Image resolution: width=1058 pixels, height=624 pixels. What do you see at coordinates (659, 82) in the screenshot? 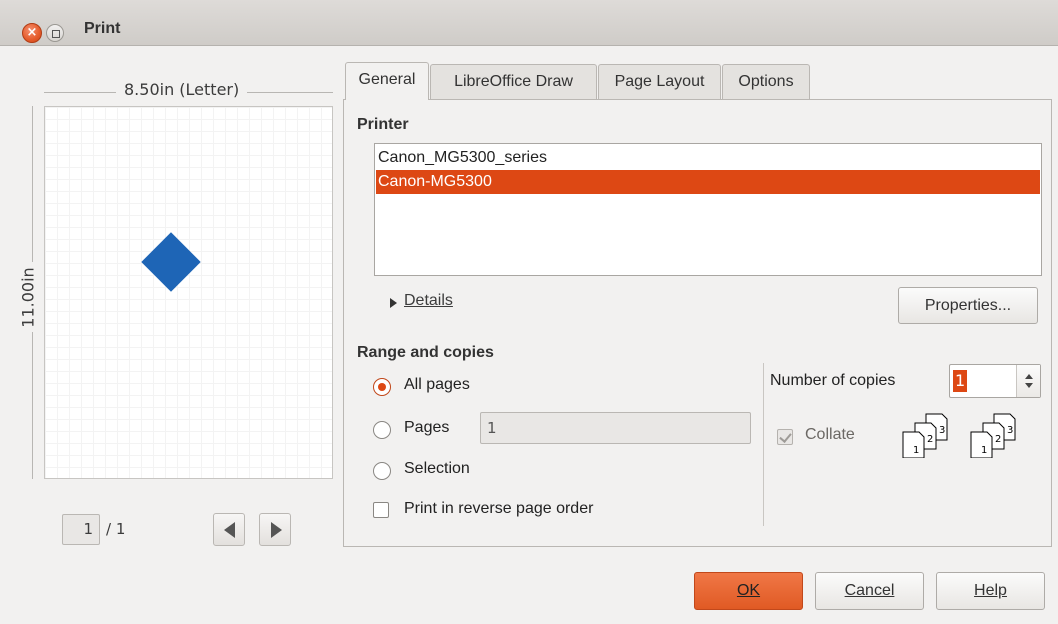
I see `tab-page-layout: Page Layout` at bounding box center [659, 82].